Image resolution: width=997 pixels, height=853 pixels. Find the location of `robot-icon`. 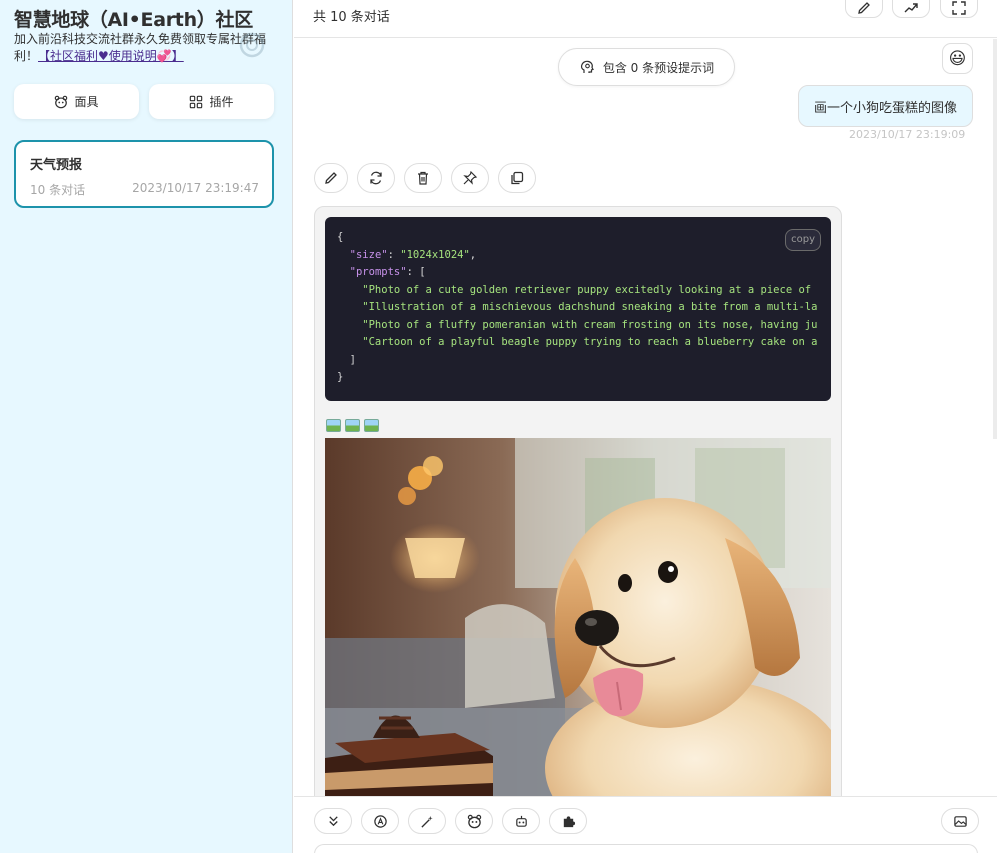

robot-icon is located at coordinates (521, 821).